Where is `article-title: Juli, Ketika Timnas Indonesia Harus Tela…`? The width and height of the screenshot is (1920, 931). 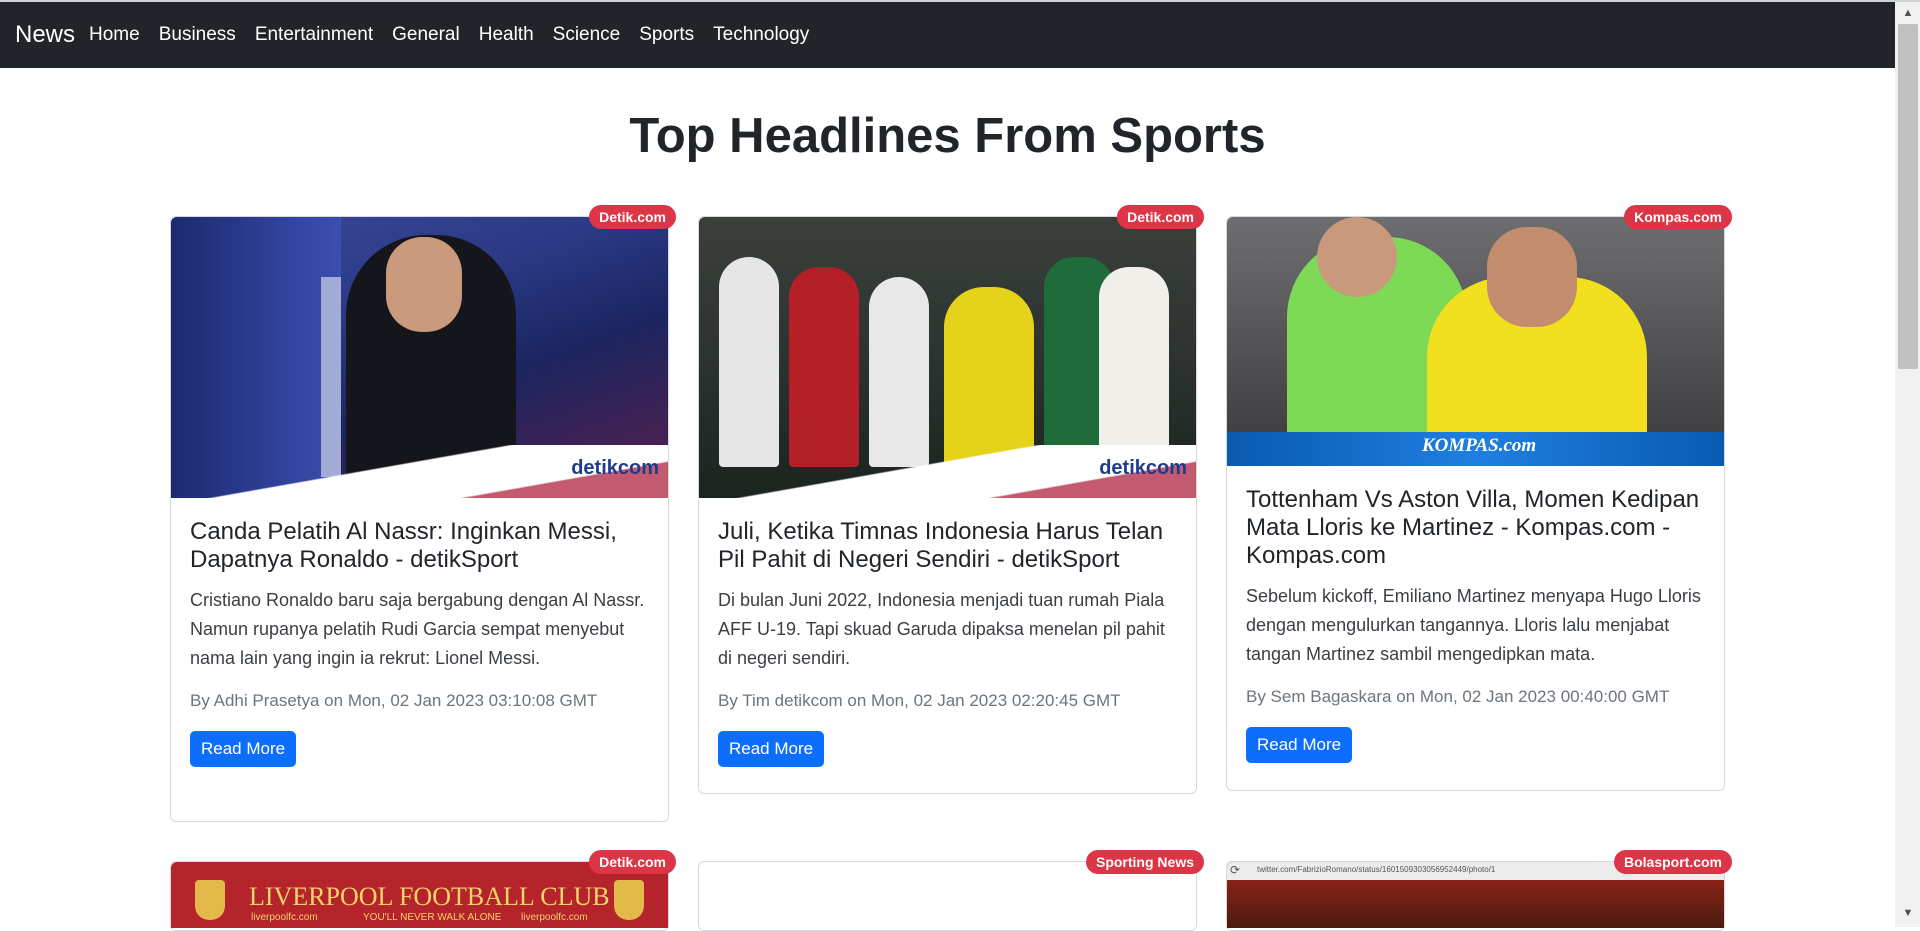
article-title: Juli, Ketika Timnas Indonesia Harus Tela… is located at coordinates (941, 545).